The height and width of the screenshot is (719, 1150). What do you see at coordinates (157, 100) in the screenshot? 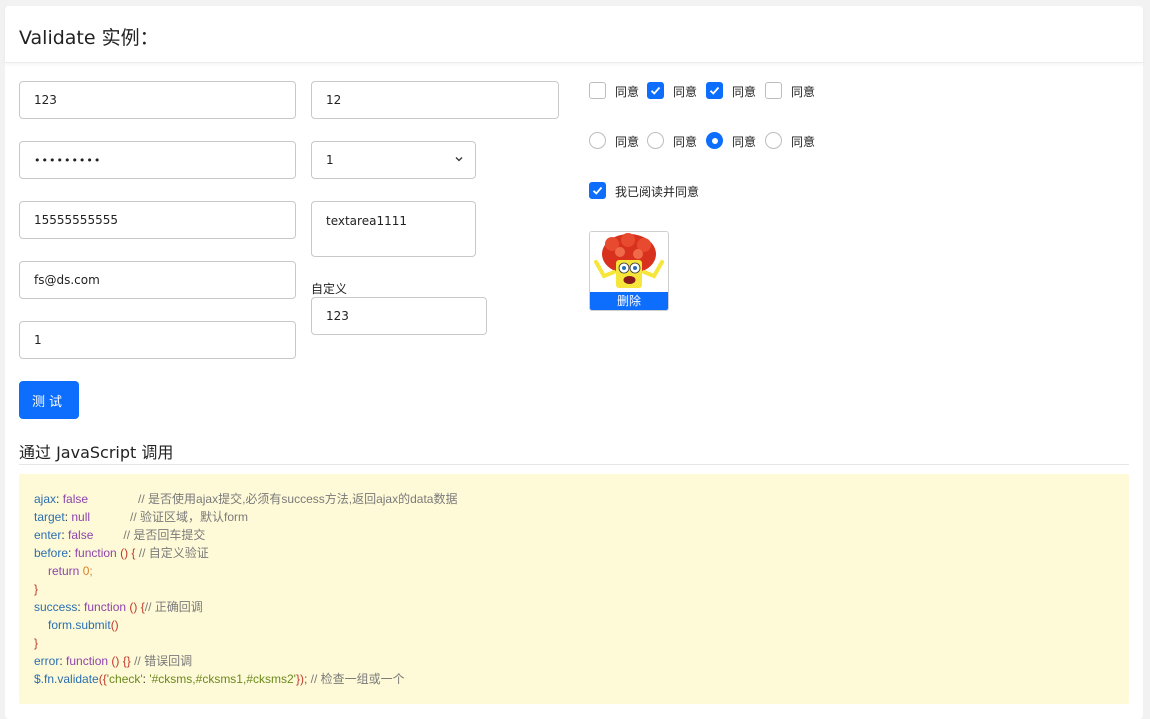
I see `text-input: 123` at bounding box center [157, 100].